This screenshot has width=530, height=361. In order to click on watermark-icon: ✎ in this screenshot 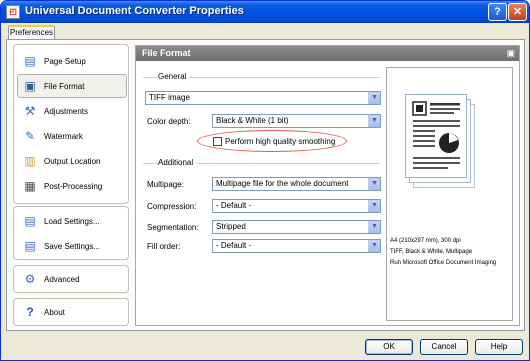, I will do `click(30, 136)`.